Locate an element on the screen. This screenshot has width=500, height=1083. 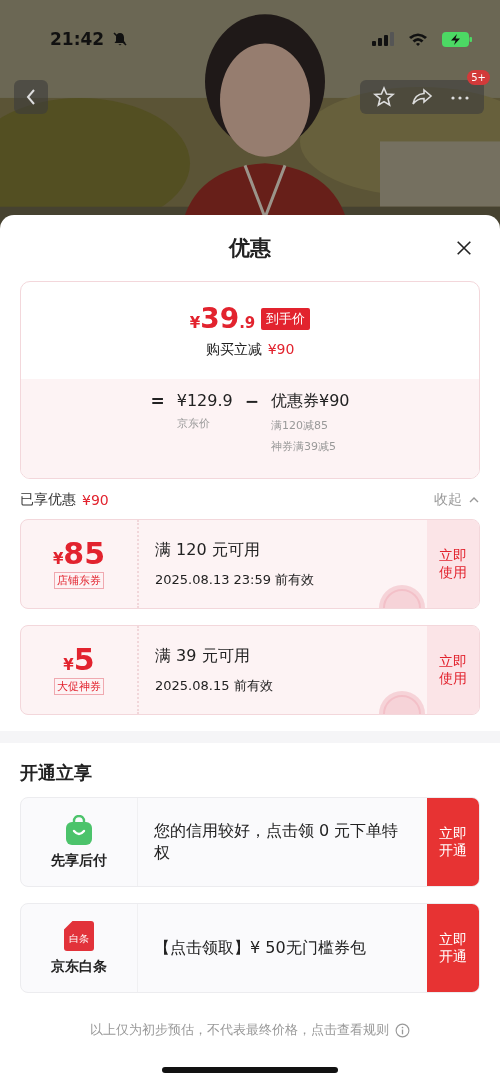
collapse-toggle: 收起 is located at coordinates (457, 500).